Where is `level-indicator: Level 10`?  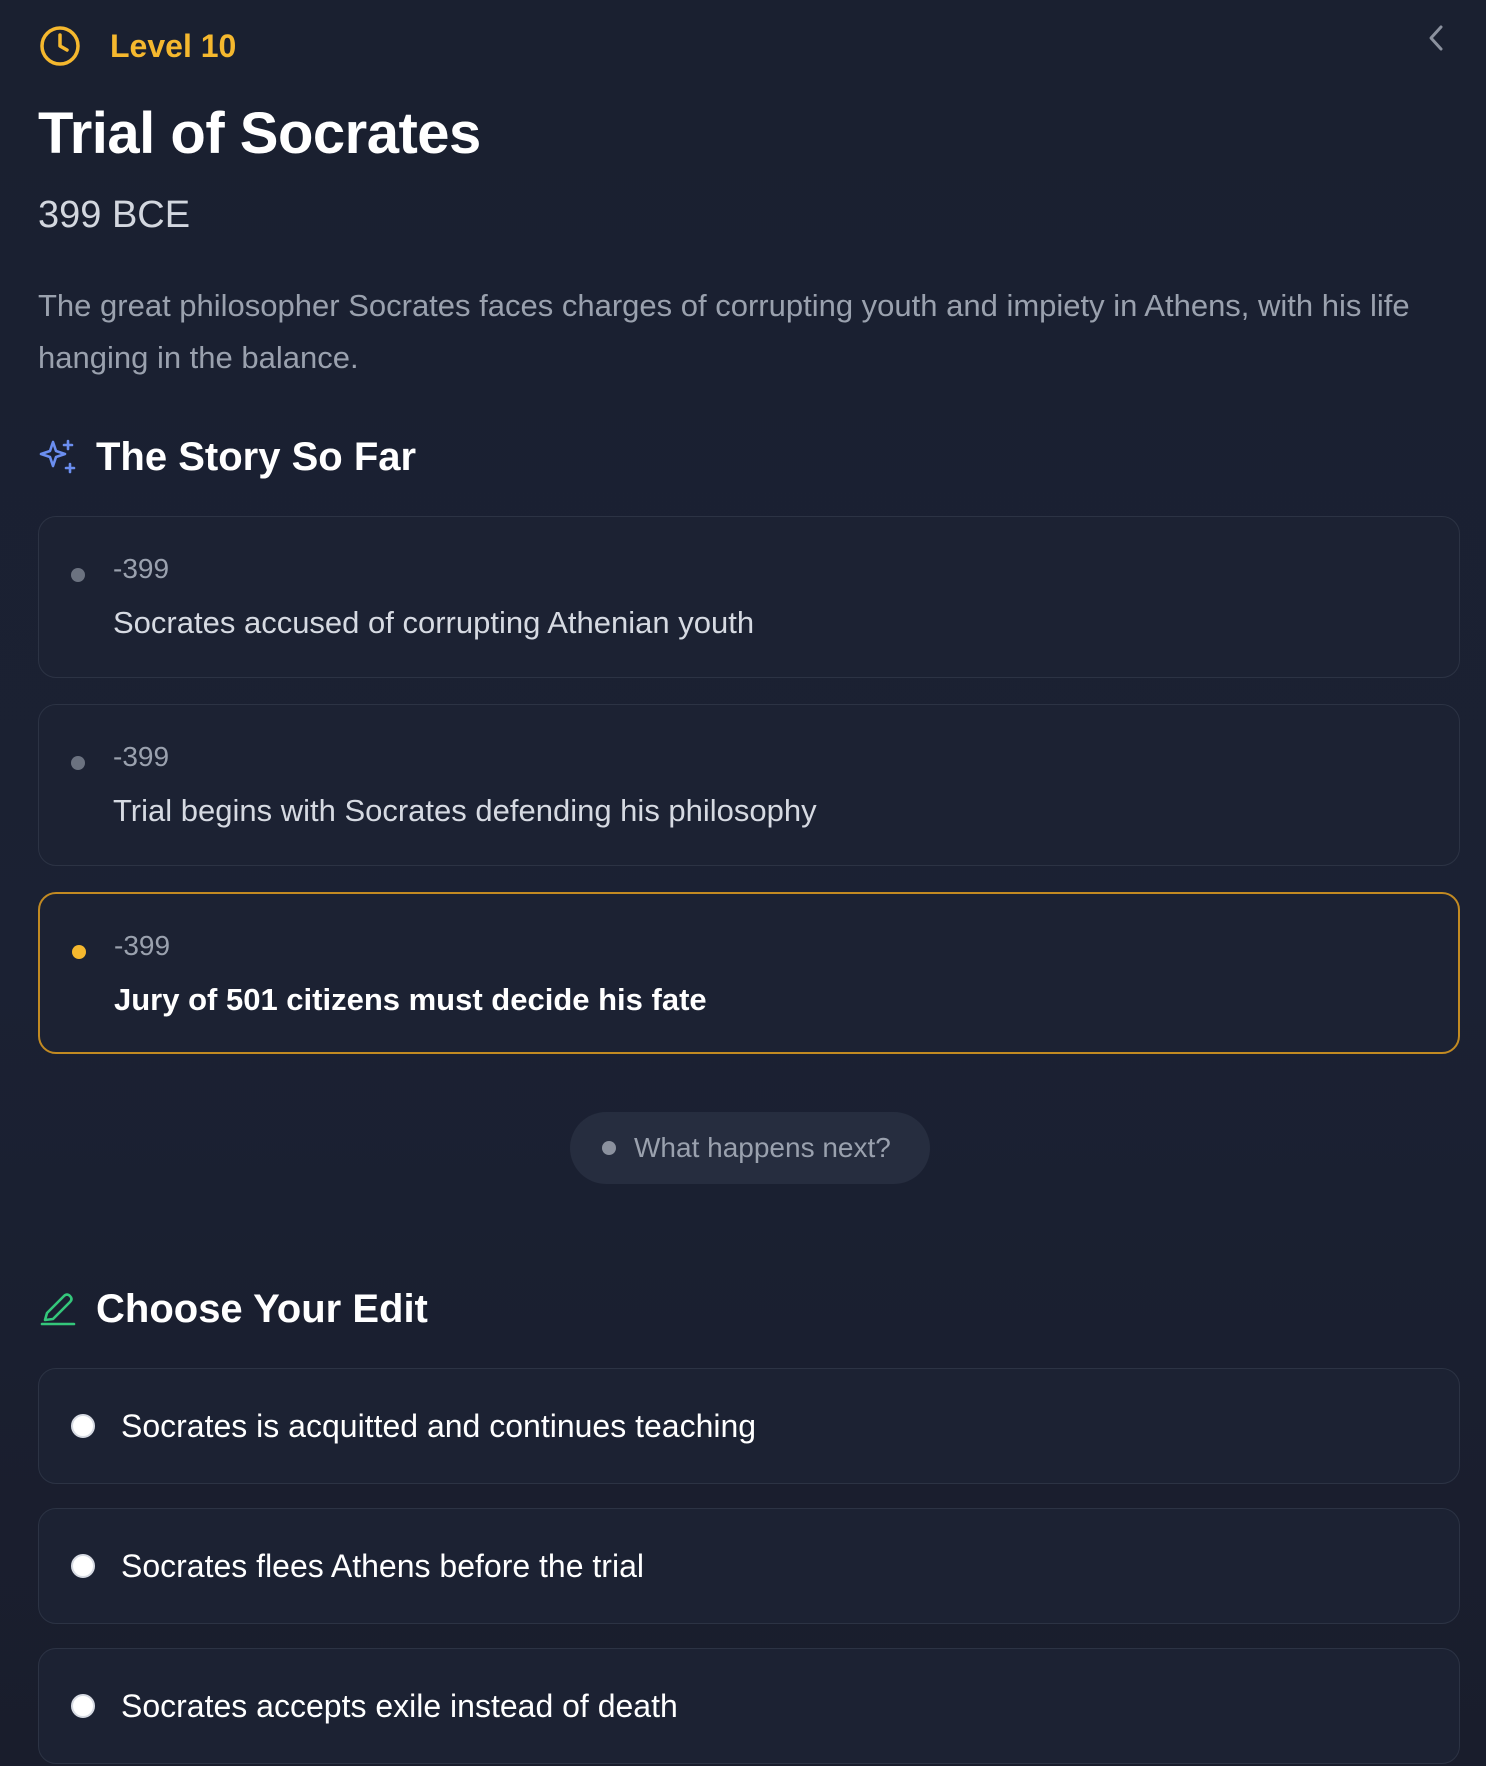
level-indicator: Level 10 is located at coordinates (137, 46).